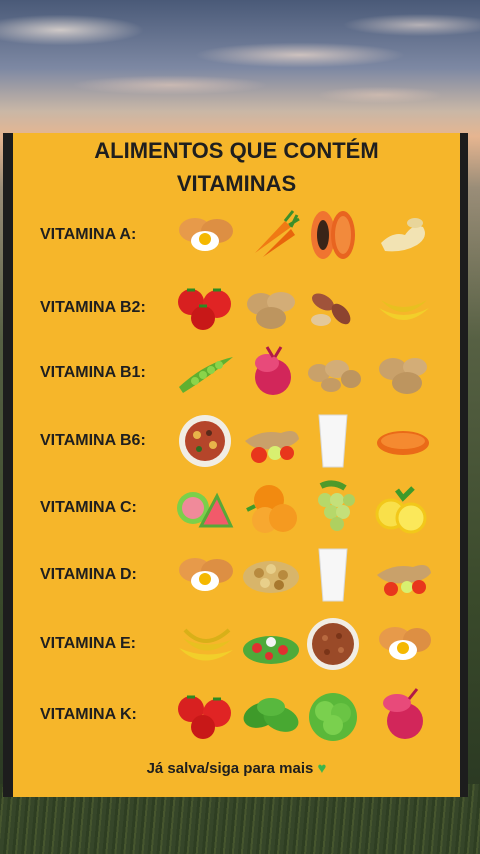 The width and height of the screenshot is (480, 854). What do you see at coordinates (333, 717) in the screenshot?
I see `lettuce-icon` at bounding box center [333, 717].